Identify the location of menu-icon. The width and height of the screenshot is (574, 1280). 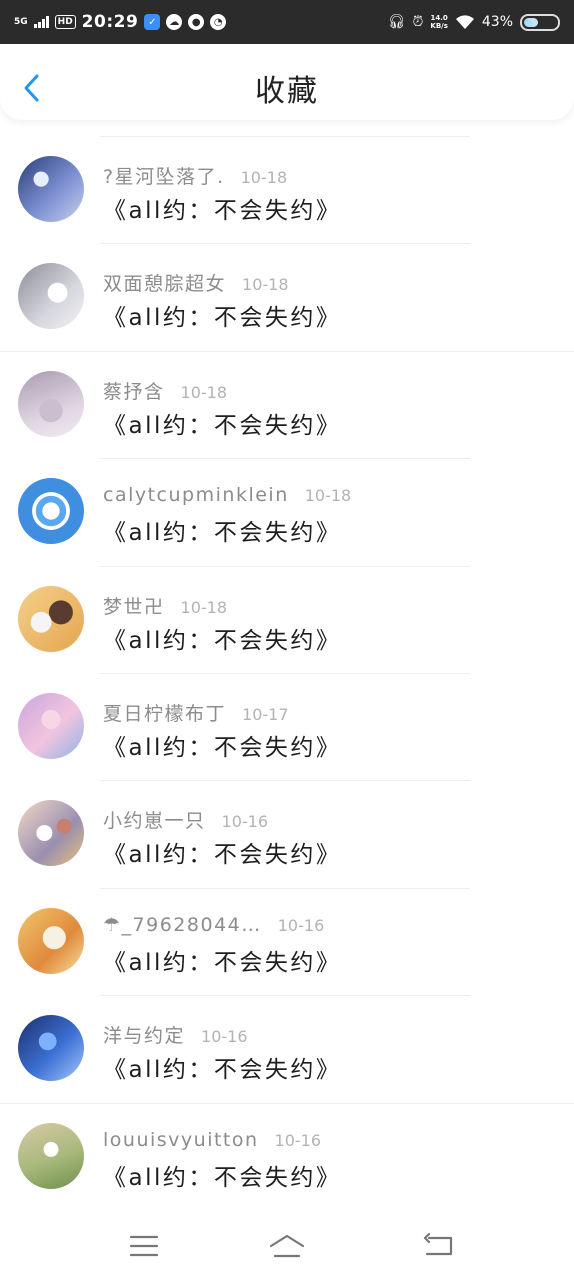
(144, 1246).